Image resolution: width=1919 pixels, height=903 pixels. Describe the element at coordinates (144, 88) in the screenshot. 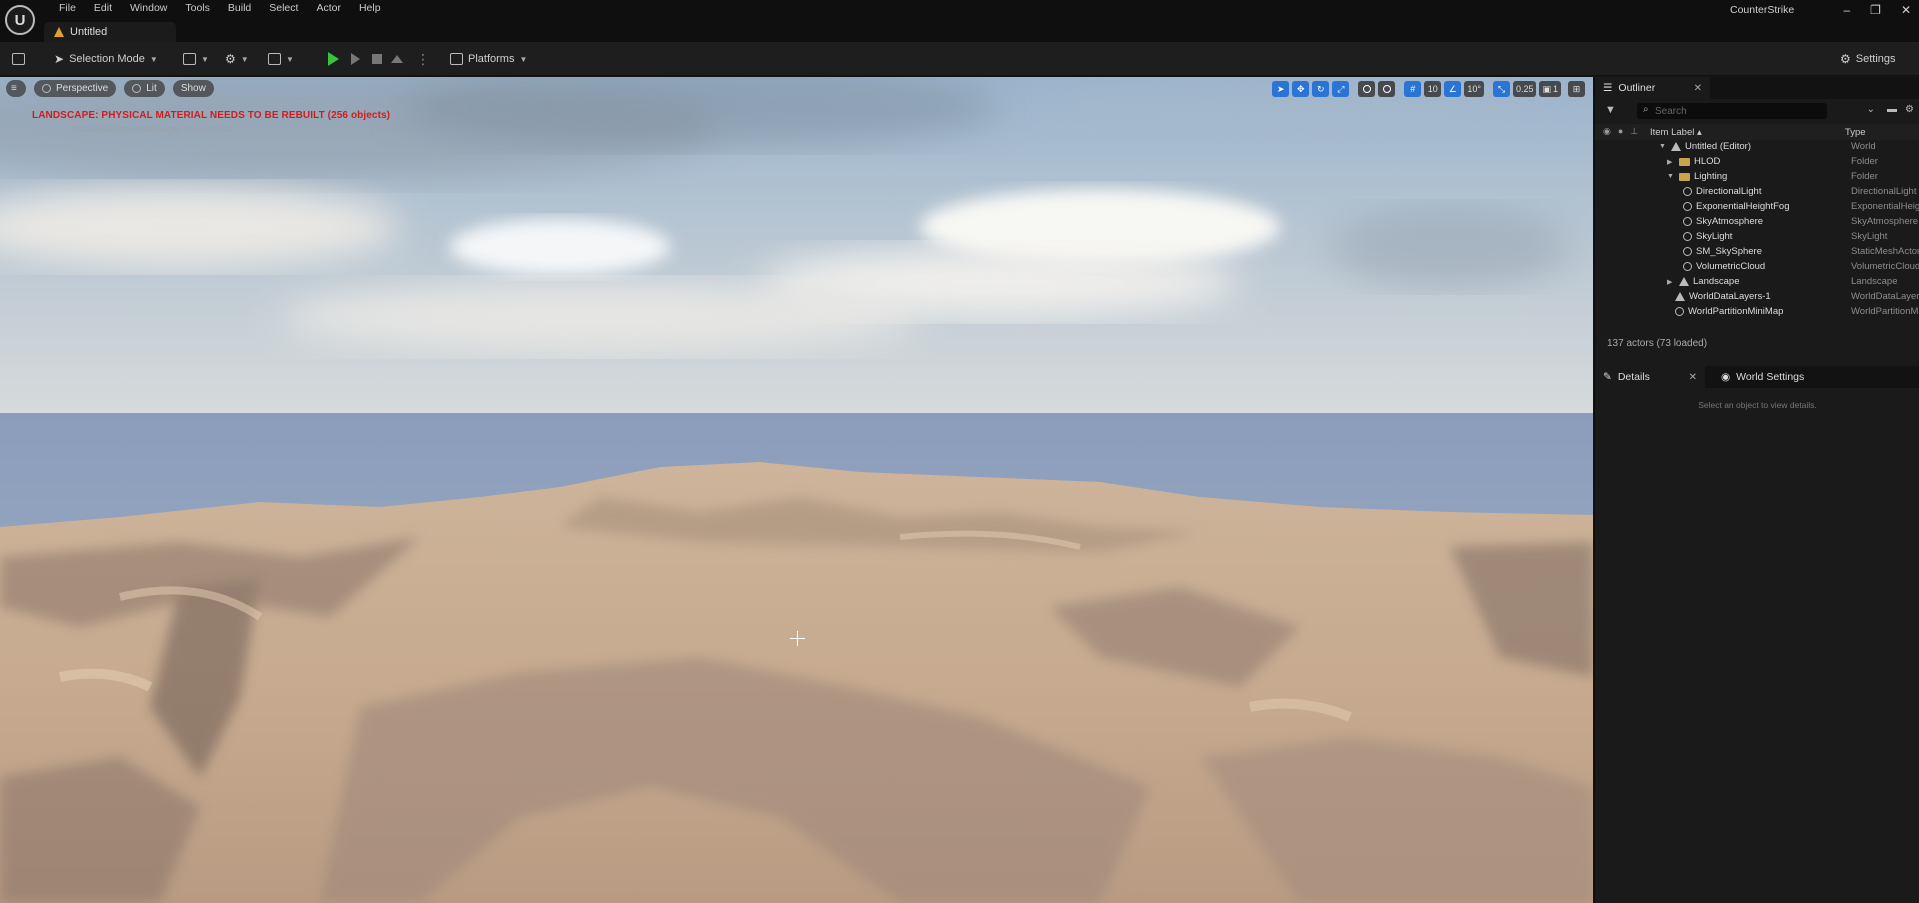

I see `lit-button: Lit` at that location.